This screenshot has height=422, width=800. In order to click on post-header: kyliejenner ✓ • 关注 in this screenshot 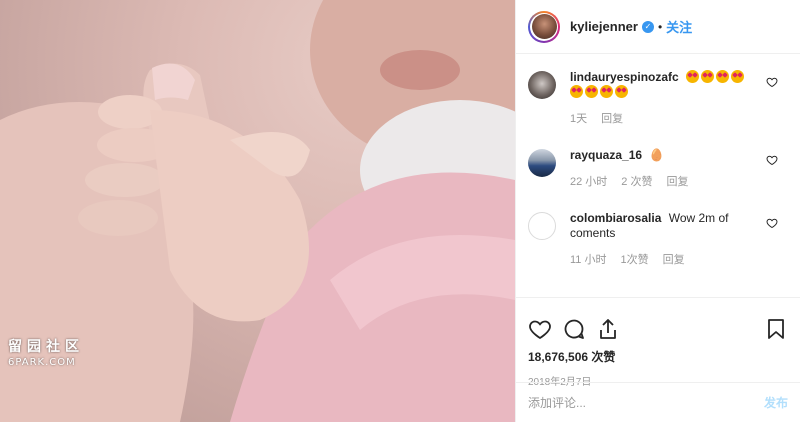, I will do `click(658, 27)`.